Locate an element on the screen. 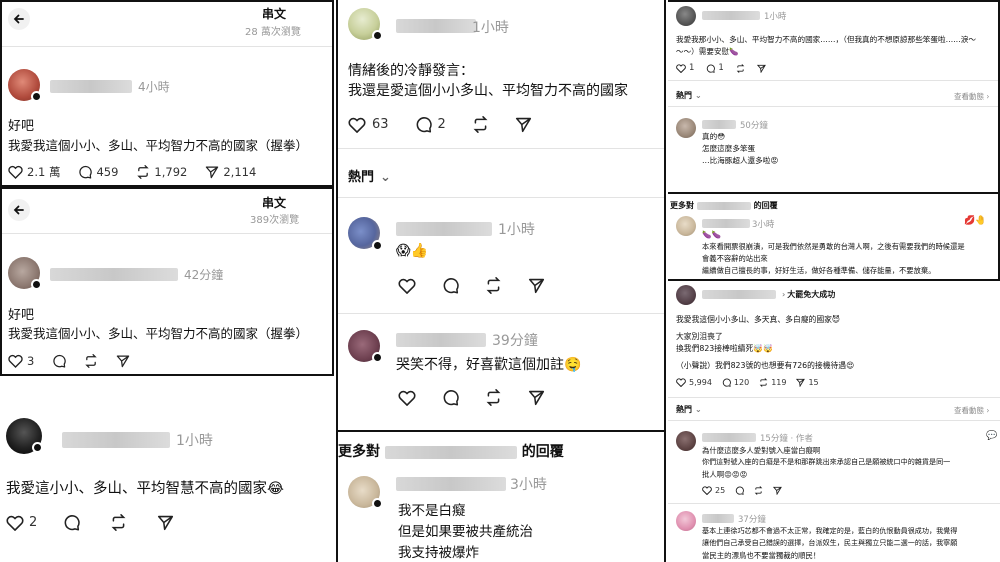 The width and height of the screenshot is (1000, 562). reply-text-line2: 怎麼這麼多笨蛋 is located at coordinates (729, 148).